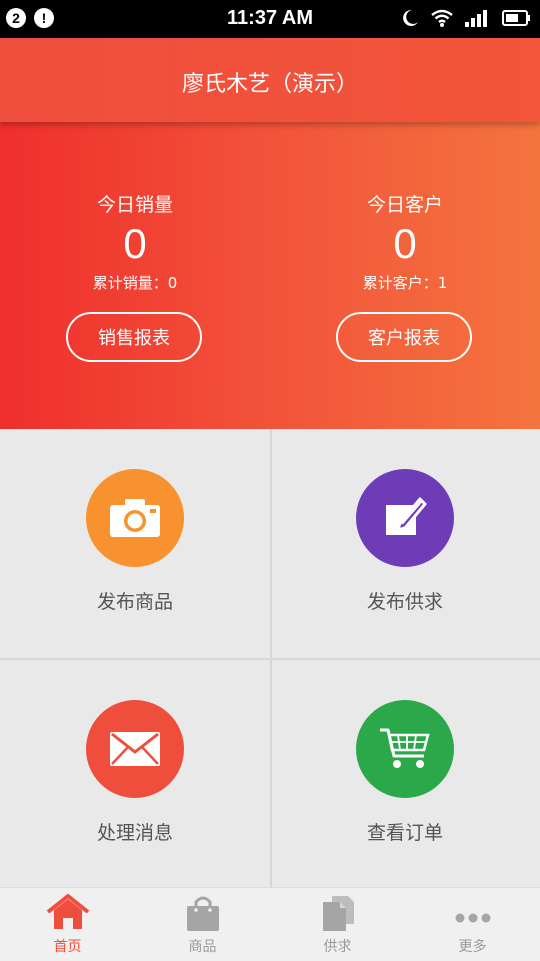  I want to click on tab-products: 商品, so click(202, 924).